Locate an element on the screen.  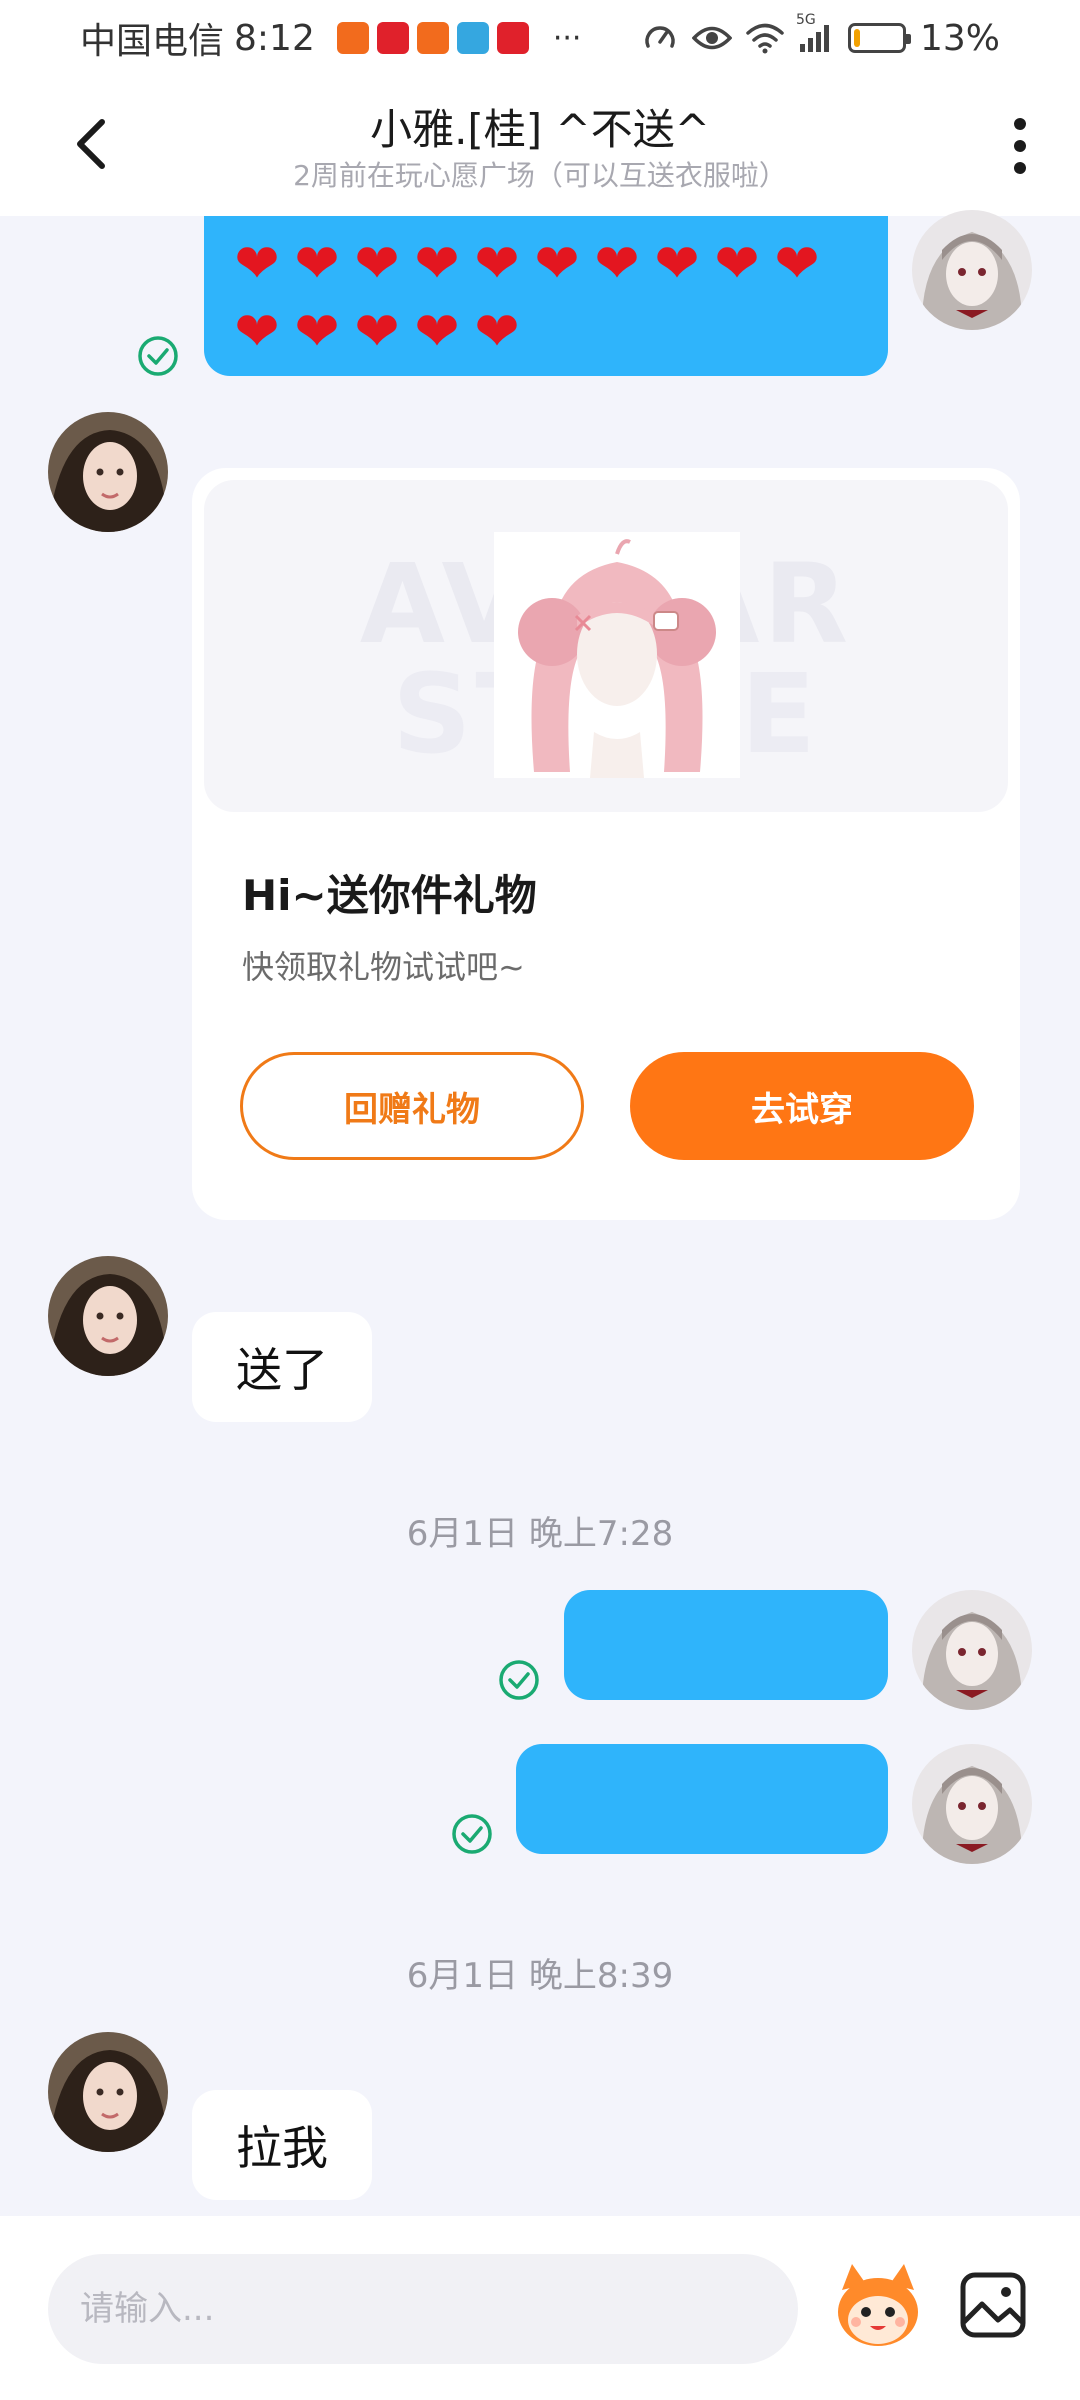
heart-row: ❤ ❤ ❤ ❤ ❤ is located at coordinates (530, 332).